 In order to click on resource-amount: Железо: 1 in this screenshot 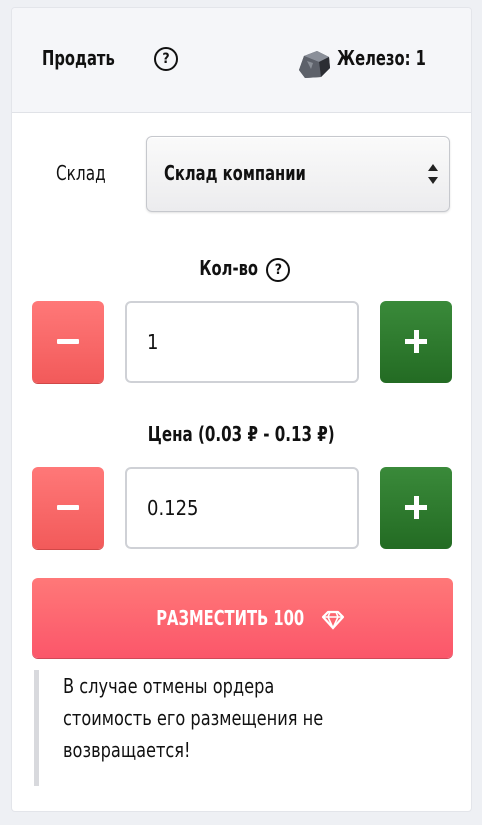, I will do `click(381, 58)`.